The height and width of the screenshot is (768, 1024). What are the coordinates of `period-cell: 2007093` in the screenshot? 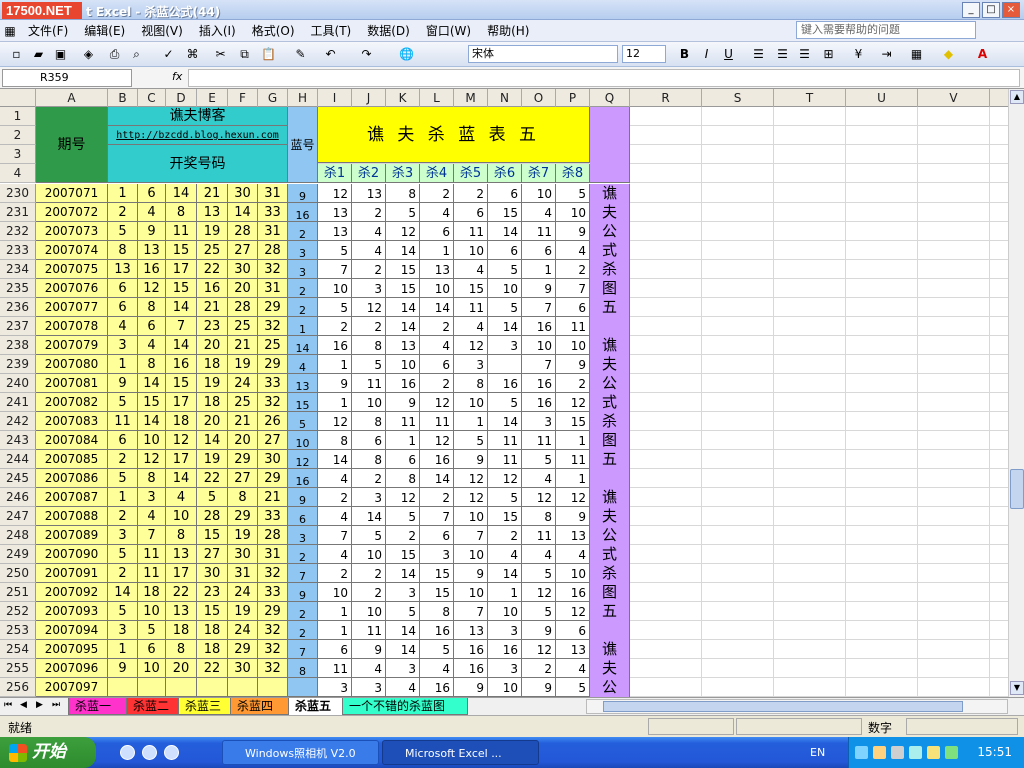 It's located at (72, 611).